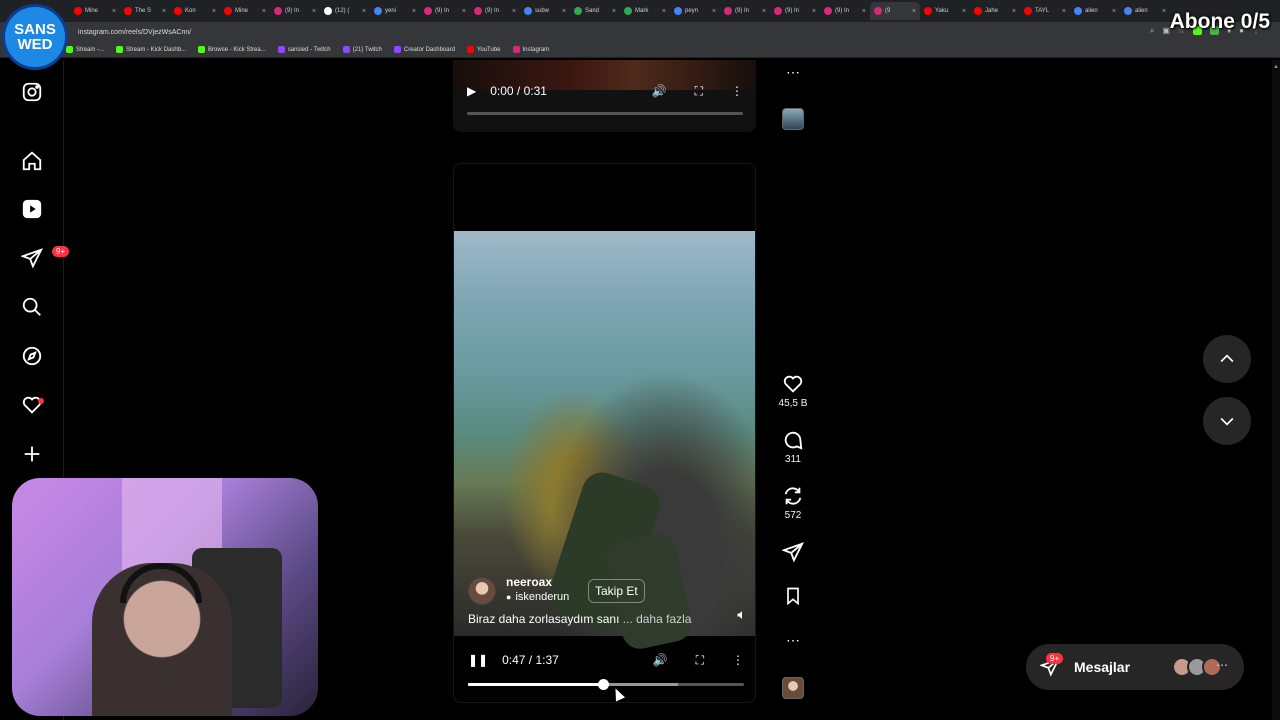 This screenshot has height=720, width=1280. I want to click on explore-icon, so click(32, 356).